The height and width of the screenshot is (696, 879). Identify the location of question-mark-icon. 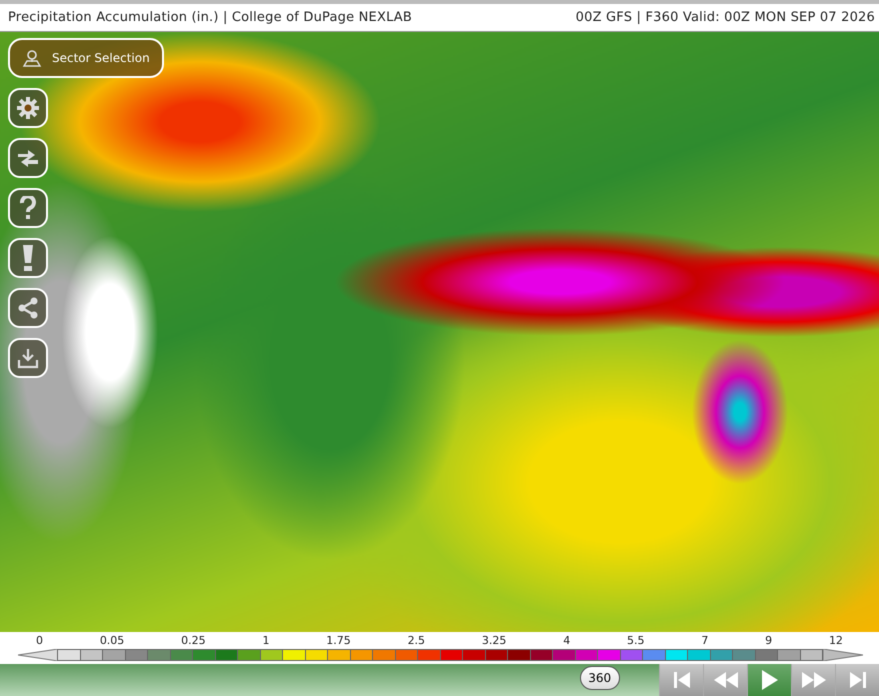
(28, 208).